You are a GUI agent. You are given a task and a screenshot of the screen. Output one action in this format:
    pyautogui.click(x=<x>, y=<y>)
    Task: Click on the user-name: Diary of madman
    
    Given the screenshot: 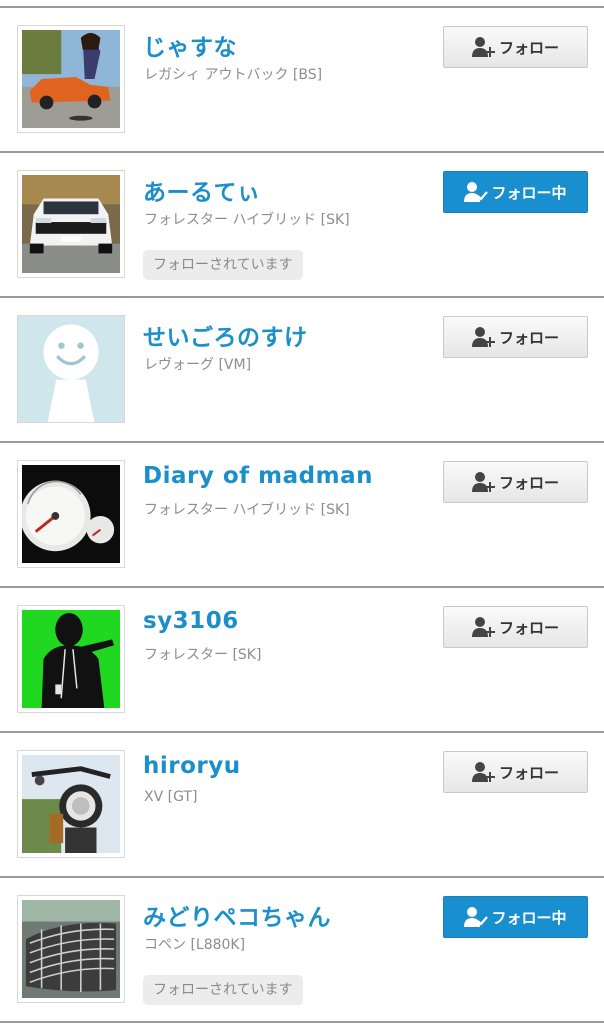 What is the action you would take?
    pyautogui.click(x=258, y=476)
    